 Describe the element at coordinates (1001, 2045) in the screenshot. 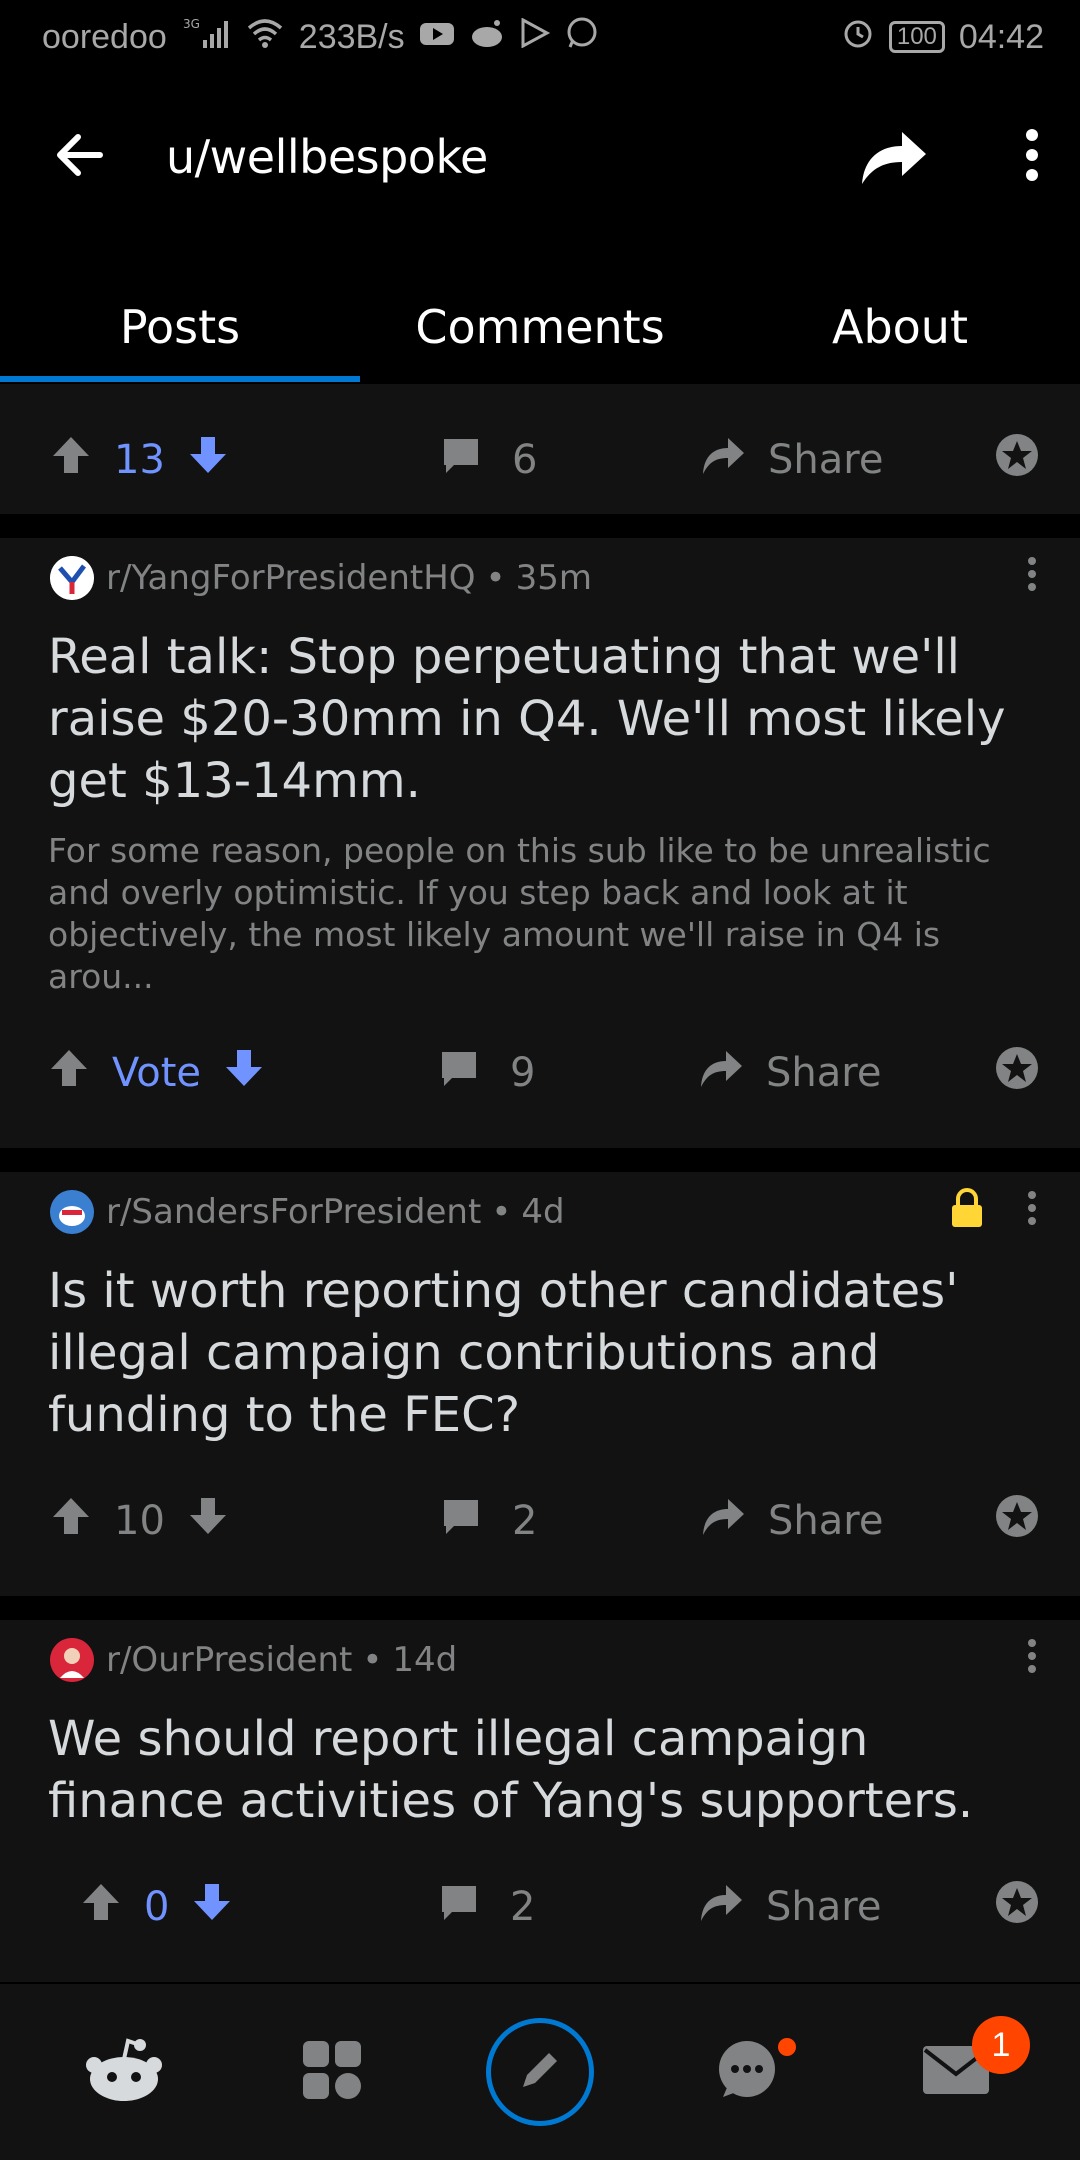

I see `inbox-badge: 1` at that location.